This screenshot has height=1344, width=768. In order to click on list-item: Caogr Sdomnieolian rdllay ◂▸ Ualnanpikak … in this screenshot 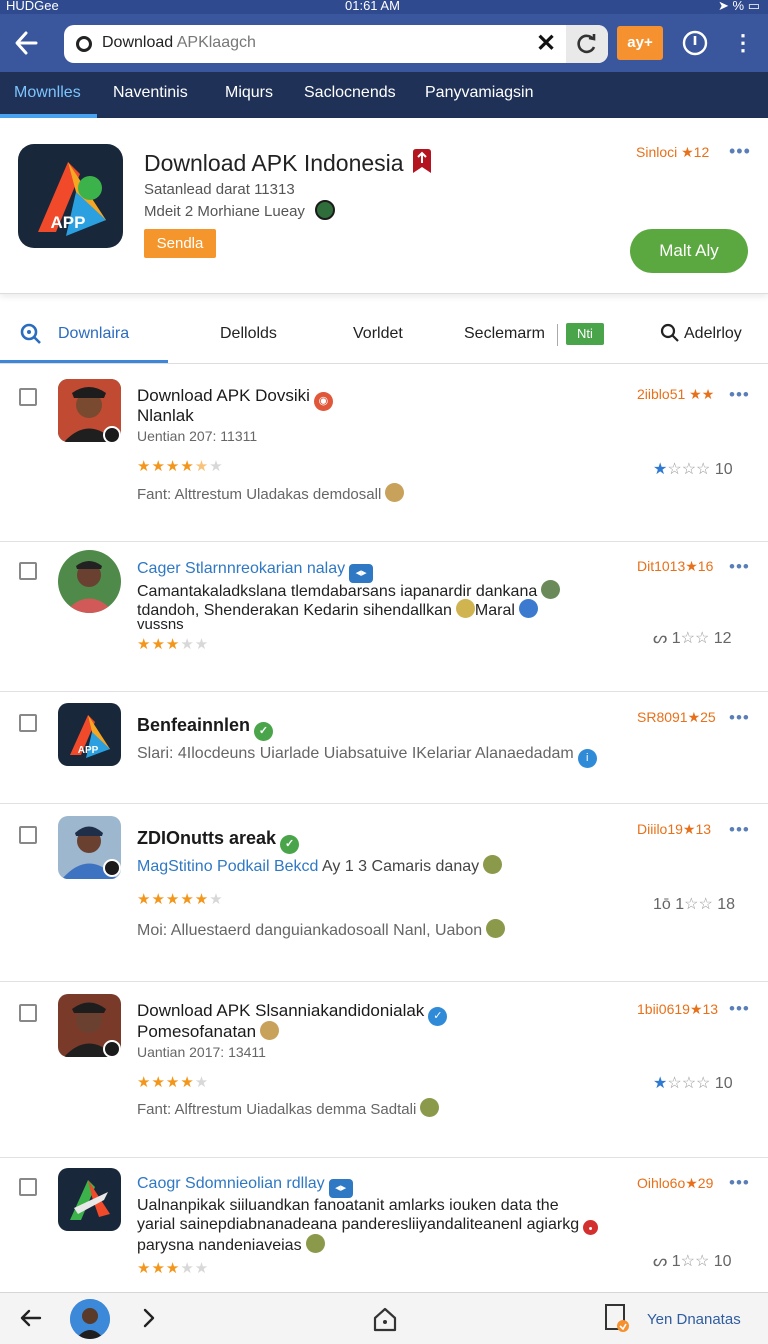, I will do `click(384, 1225)`.